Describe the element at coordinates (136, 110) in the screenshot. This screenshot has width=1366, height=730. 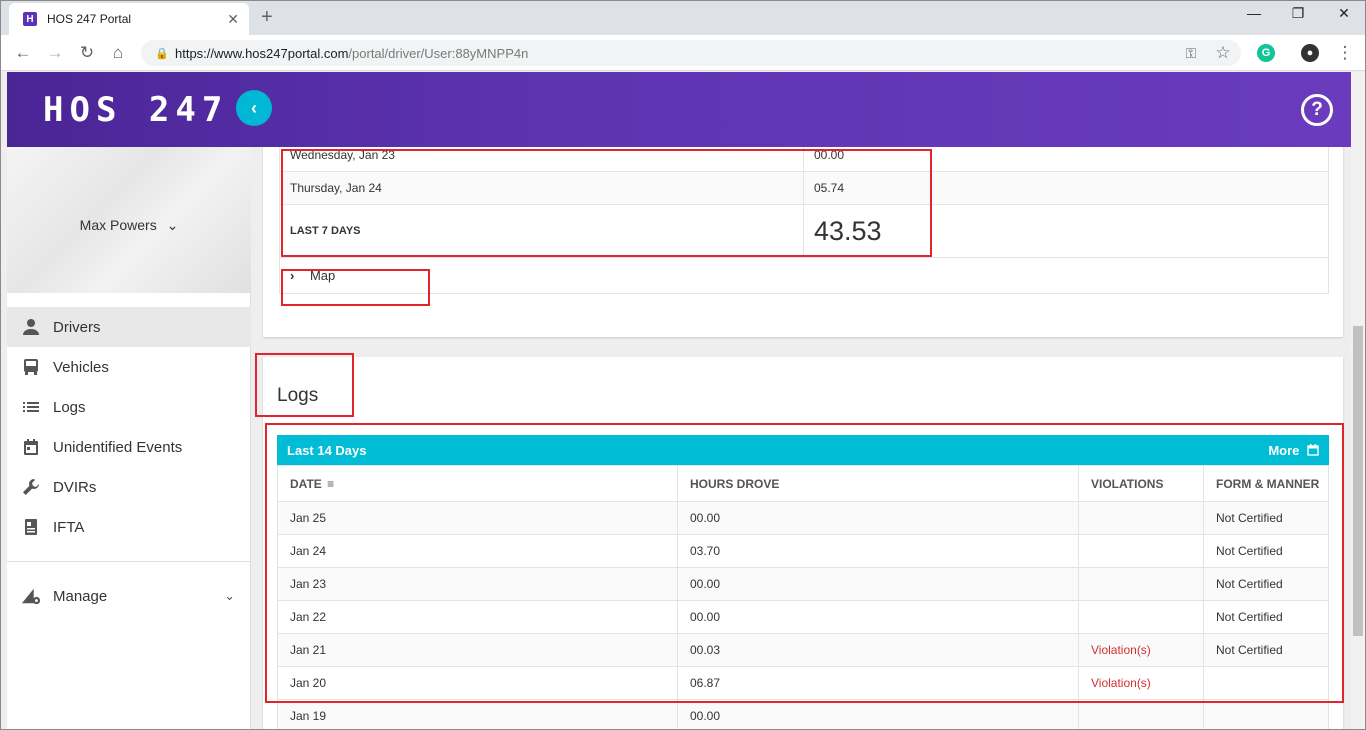
I see `logo: HOS 247` at that location.